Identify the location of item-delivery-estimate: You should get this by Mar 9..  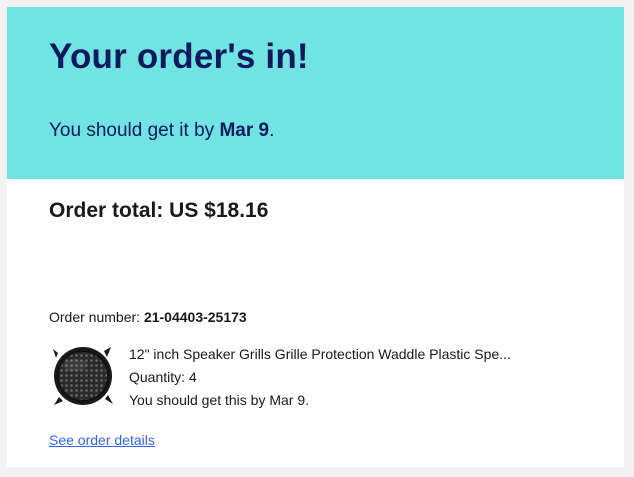
(219, 400).